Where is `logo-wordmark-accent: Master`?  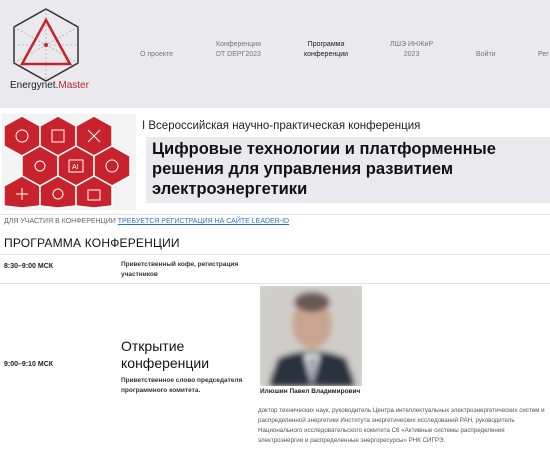
logo-wordmark-accent: Master is located at coordinates (73, 85).